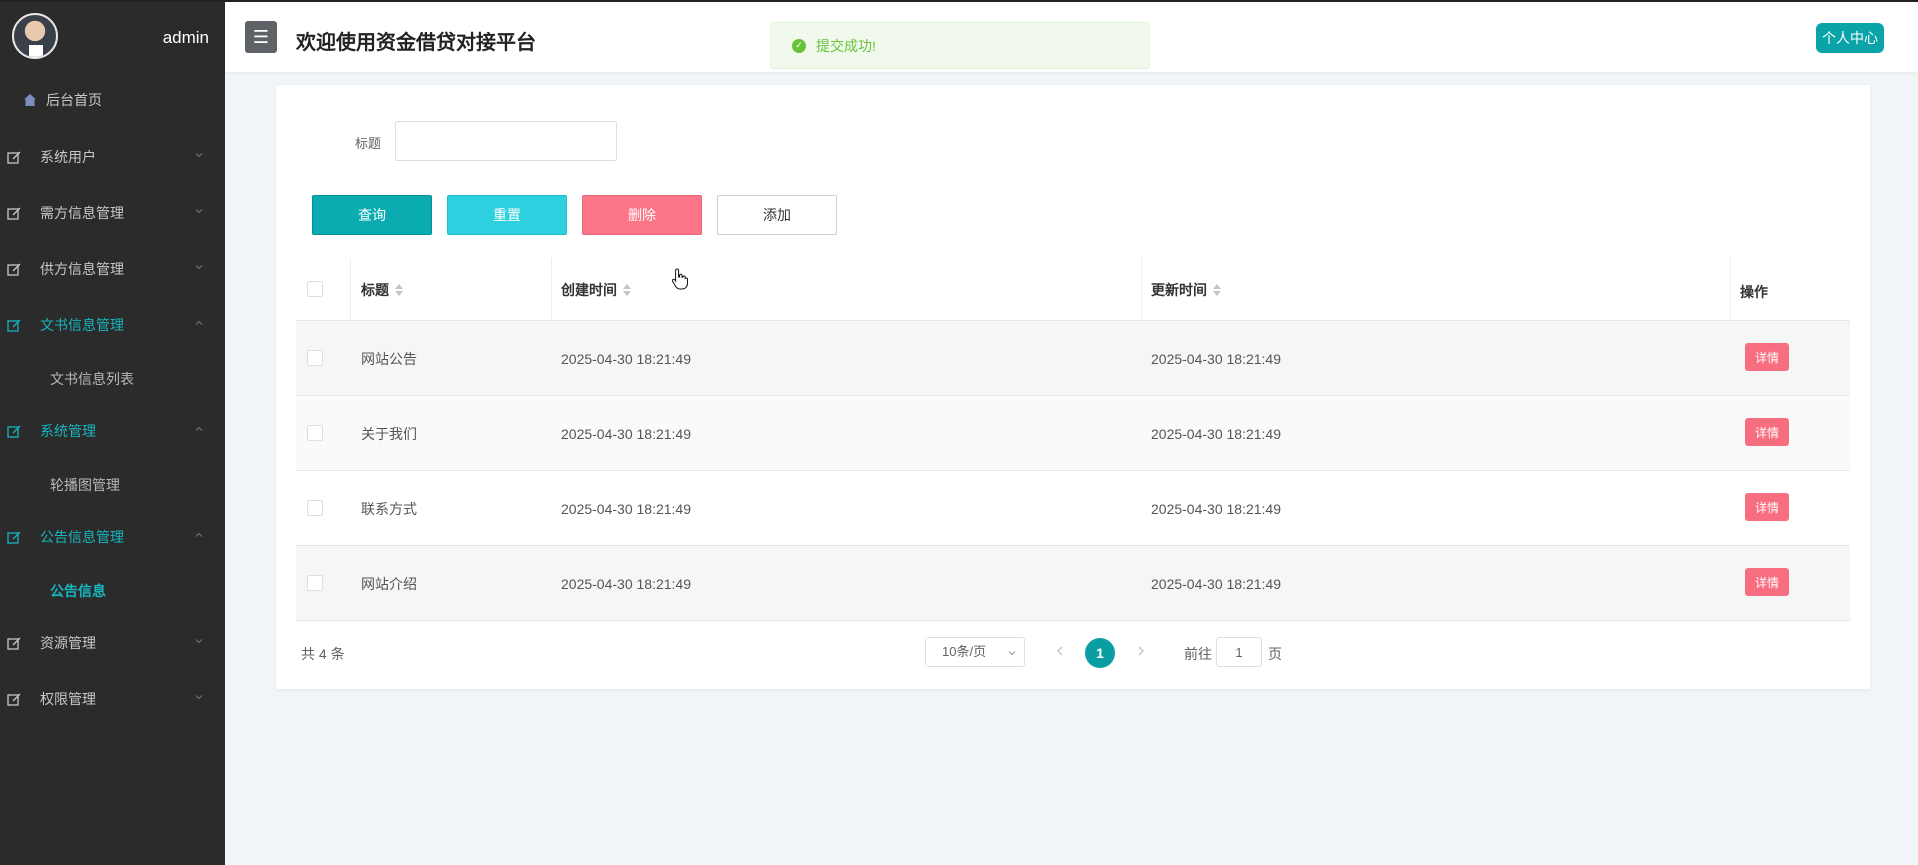 This screenshot has width=1918, height=865. Describe the element at coordinates (112, 643) in the screenshot. I see `sidebar-item-resources: 资源管理` at that location.